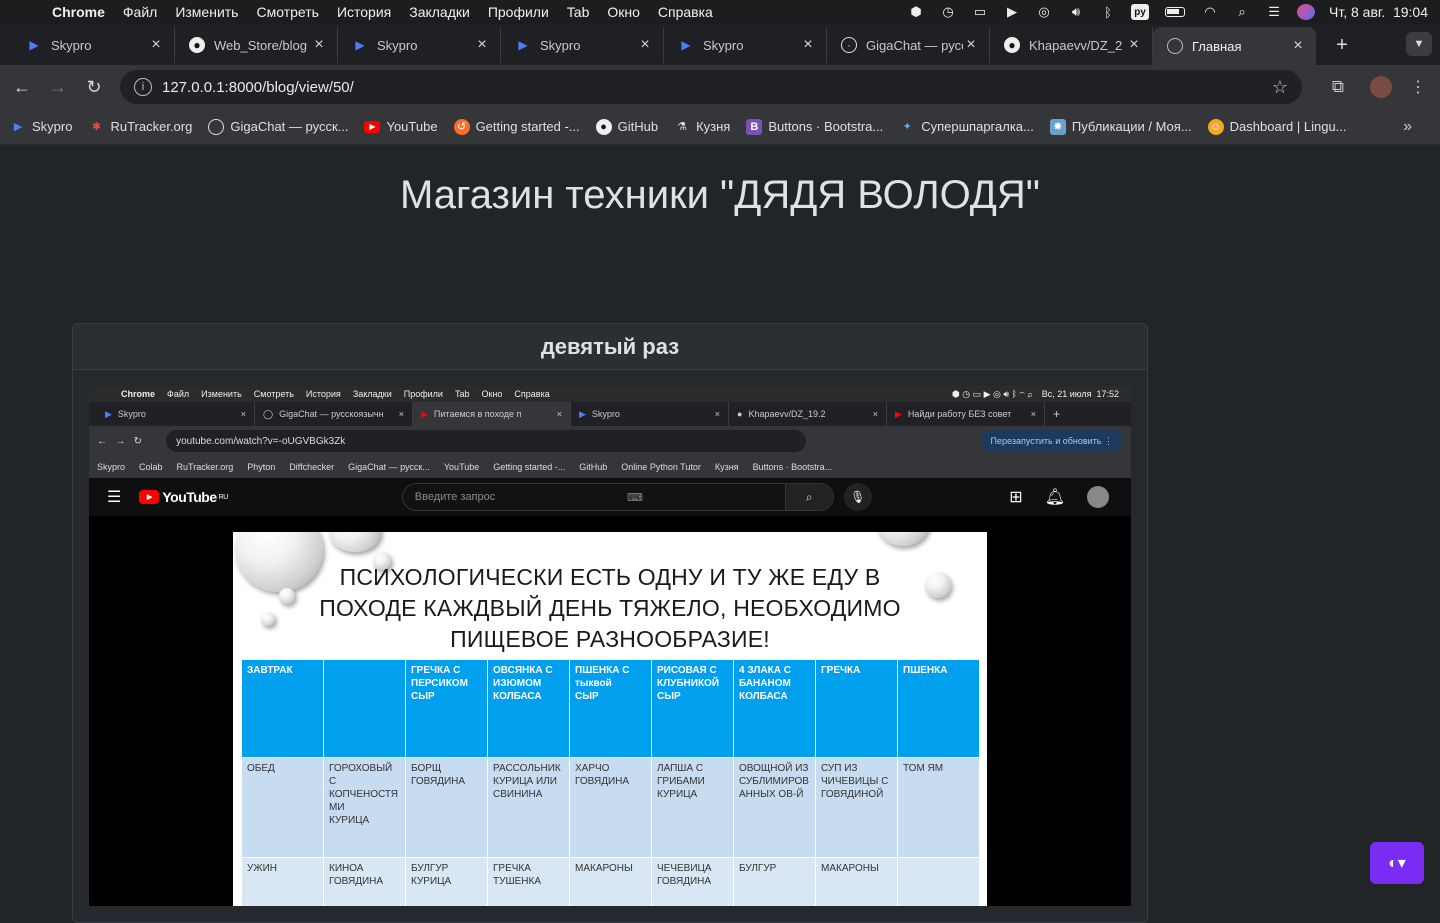  I want to click on back-button: ←, so click(22, 87).